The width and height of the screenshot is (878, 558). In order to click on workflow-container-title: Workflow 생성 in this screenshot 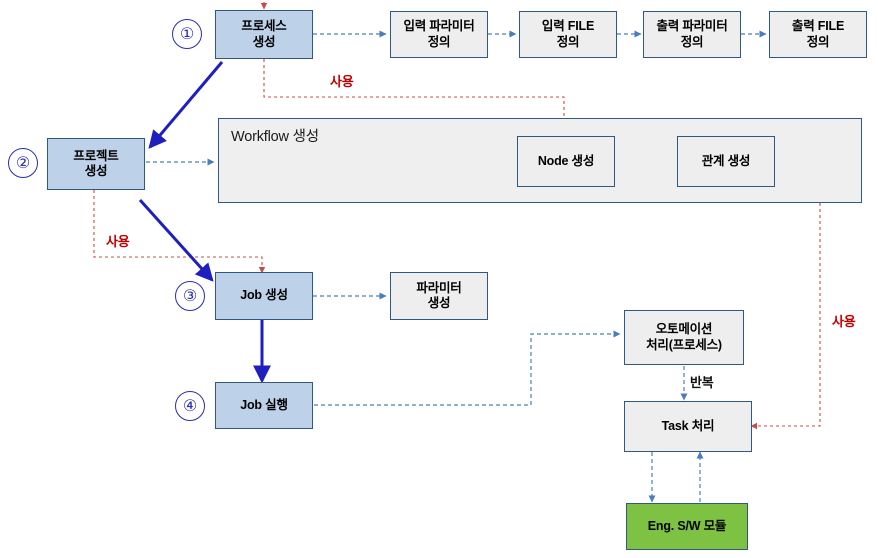, I will do `click(275, 137)`.